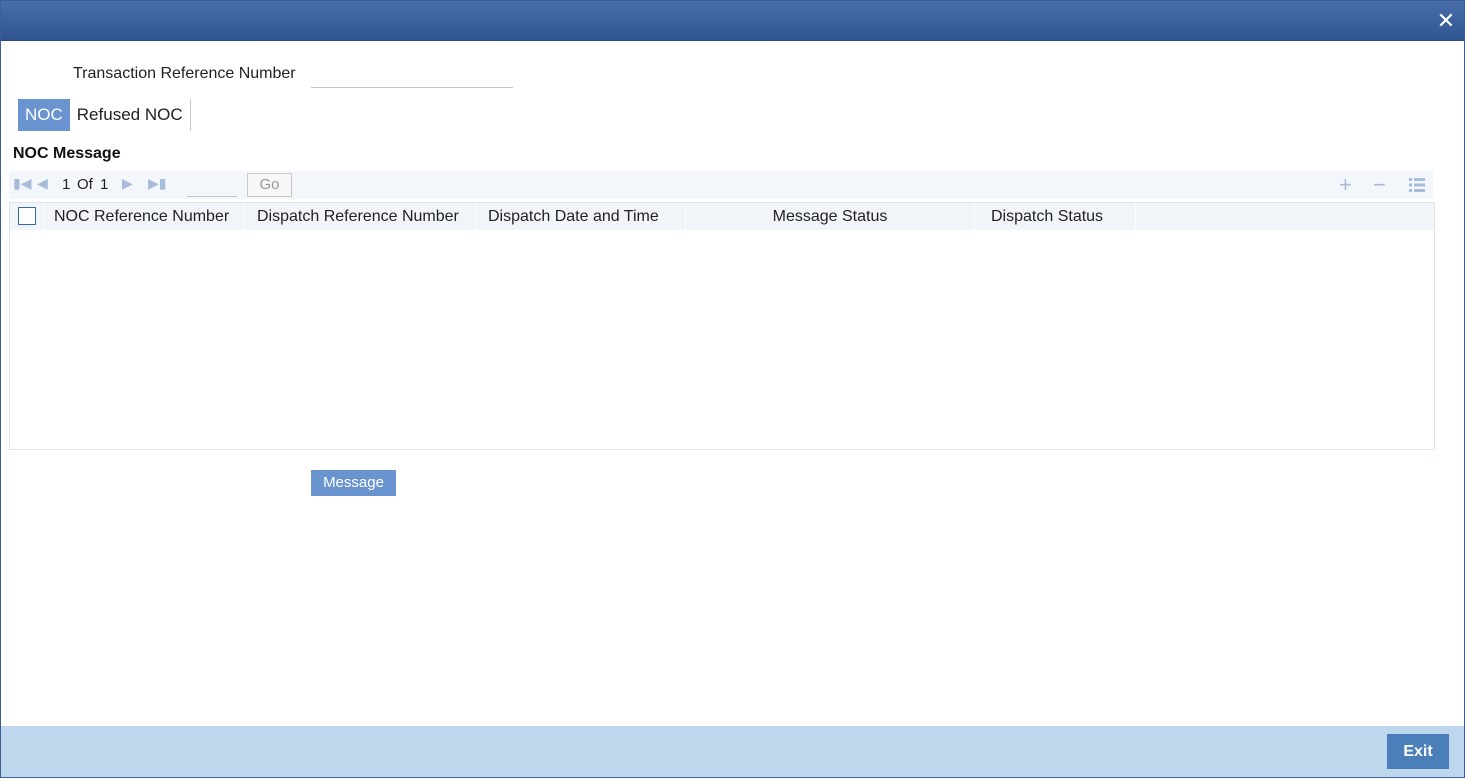 The height and width of the screenshot is (778, 1465). What do you see at coordinates (104, 184) in the screenshot?
I see `total-pages: 1` at bounding box center [104, 184].